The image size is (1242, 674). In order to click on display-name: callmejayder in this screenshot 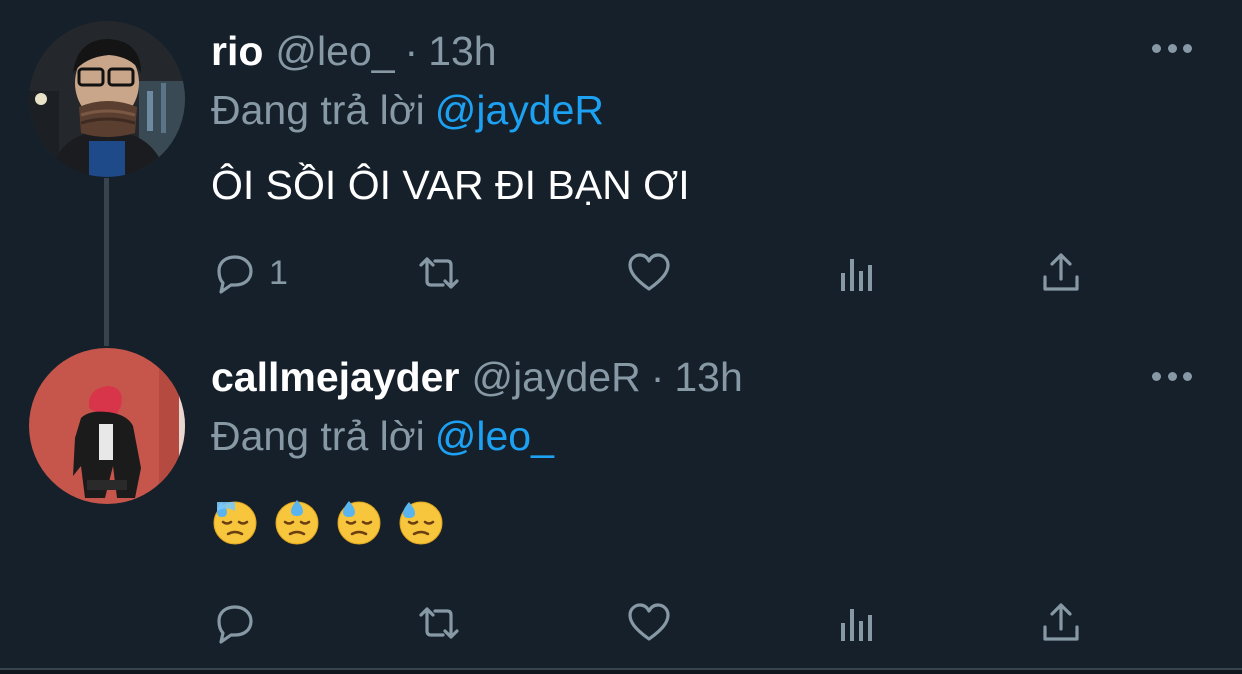, I will do `click(335, 377)`.